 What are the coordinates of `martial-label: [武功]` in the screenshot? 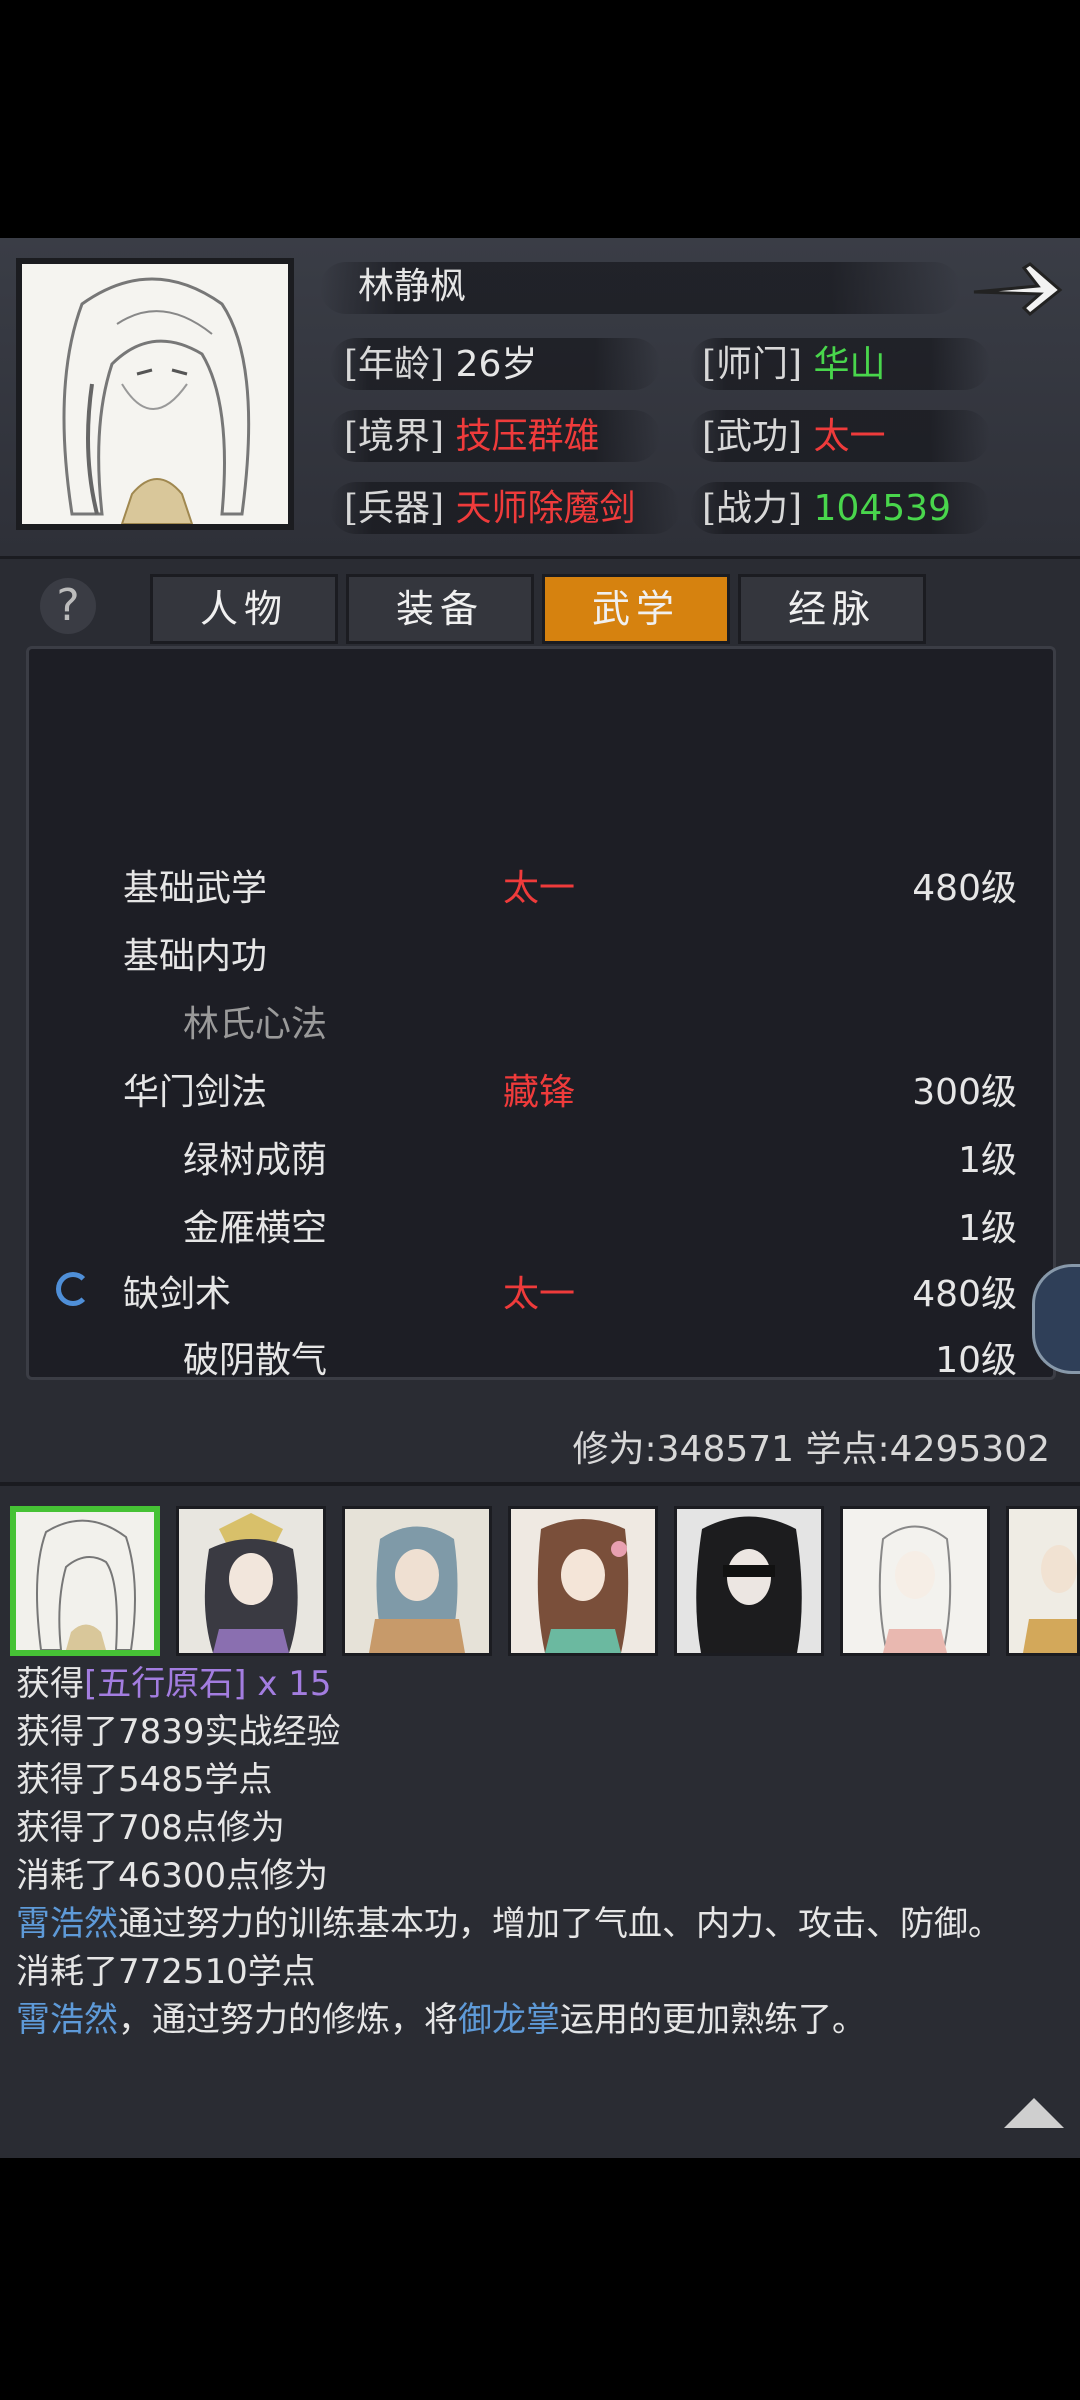 It's located at (752, 436).